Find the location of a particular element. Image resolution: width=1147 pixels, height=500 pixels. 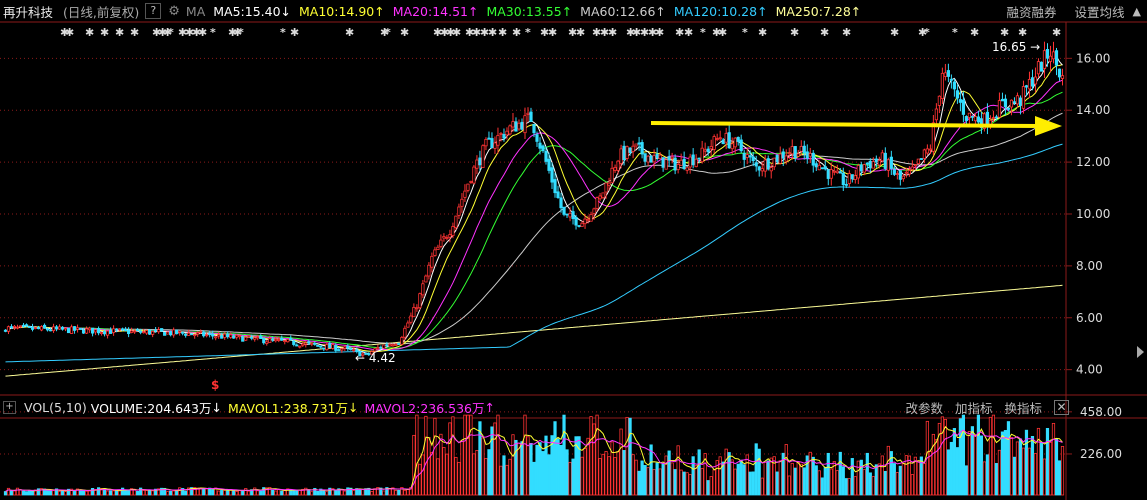

mavol1-arrow: ↓ is located at coordinates (353, 407).